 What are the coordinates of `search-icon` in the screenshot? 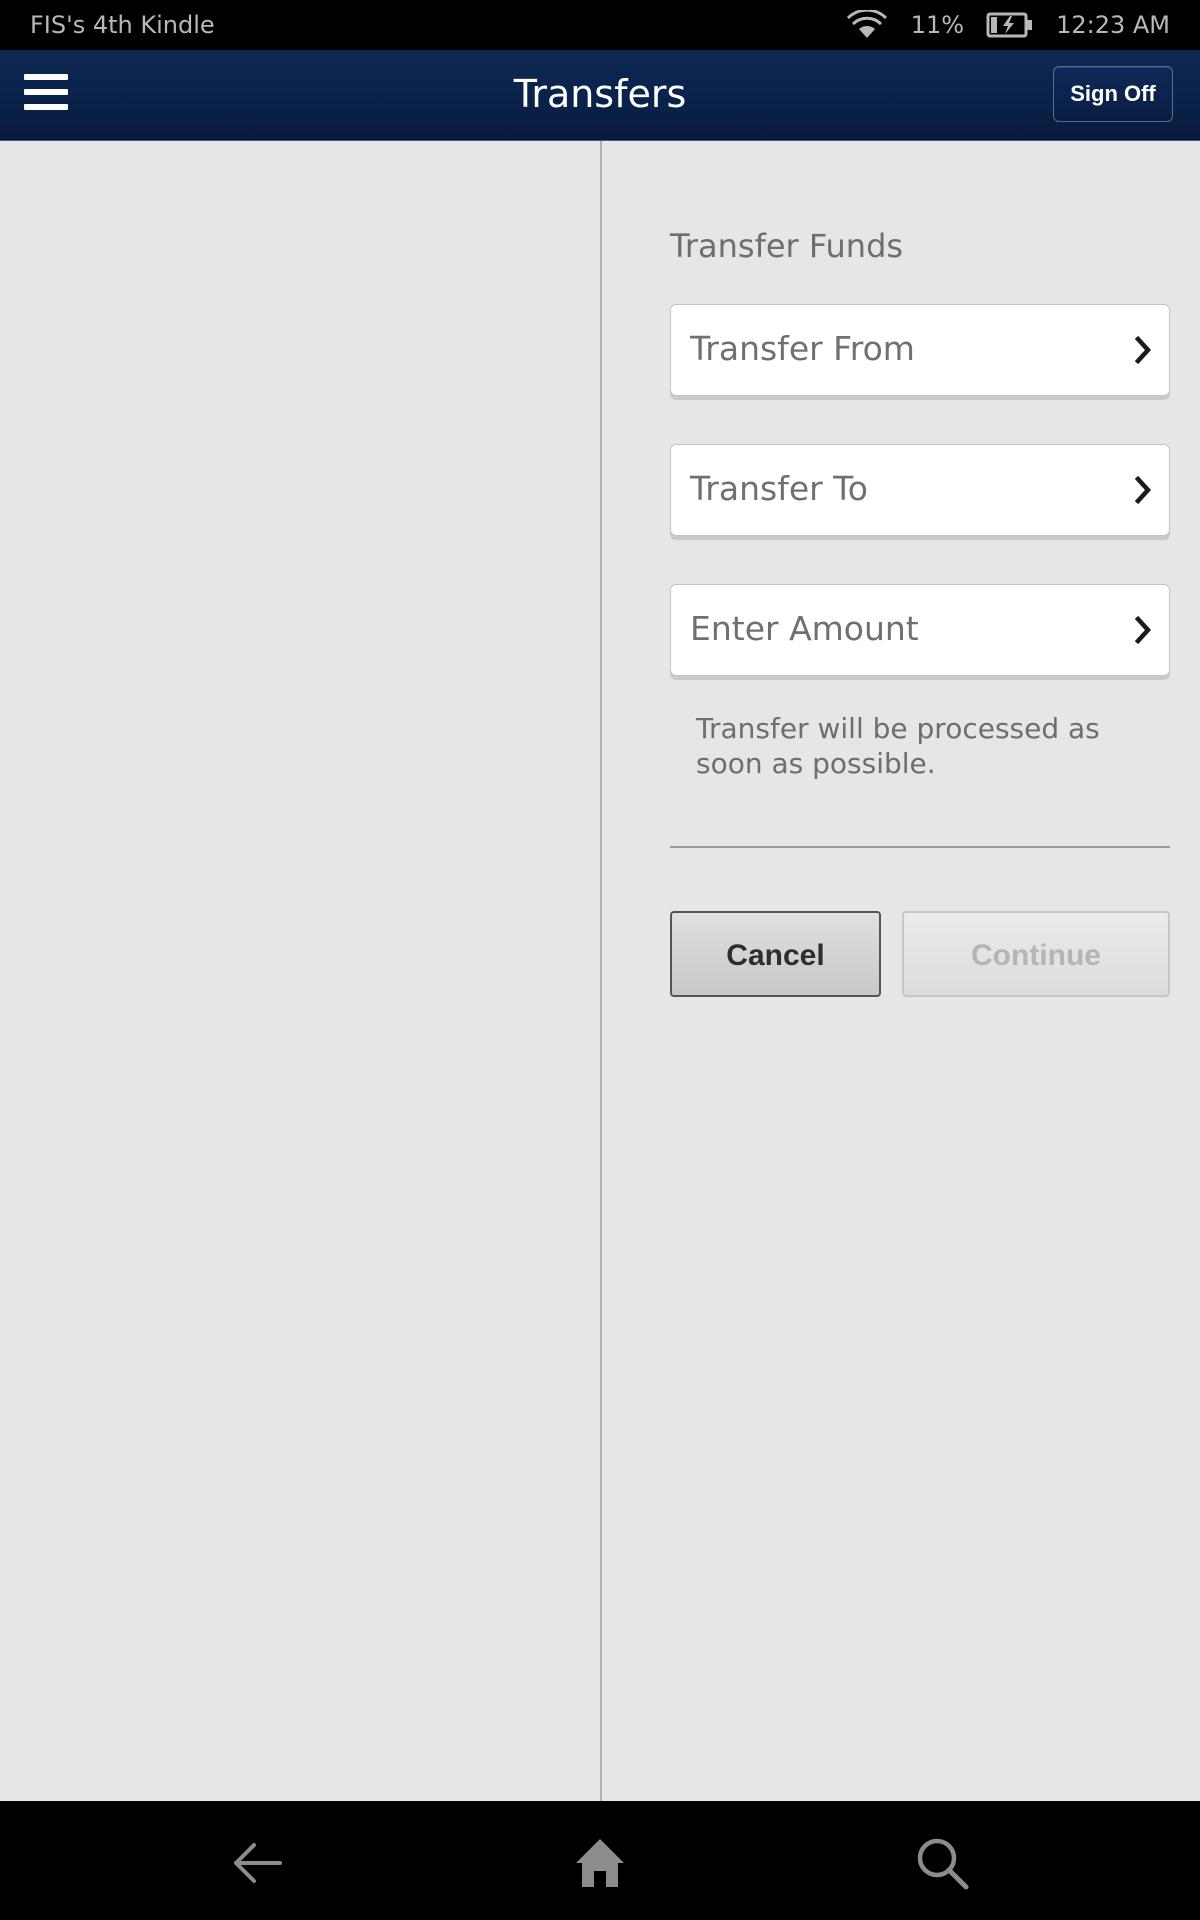 It's located at (942, 1863).